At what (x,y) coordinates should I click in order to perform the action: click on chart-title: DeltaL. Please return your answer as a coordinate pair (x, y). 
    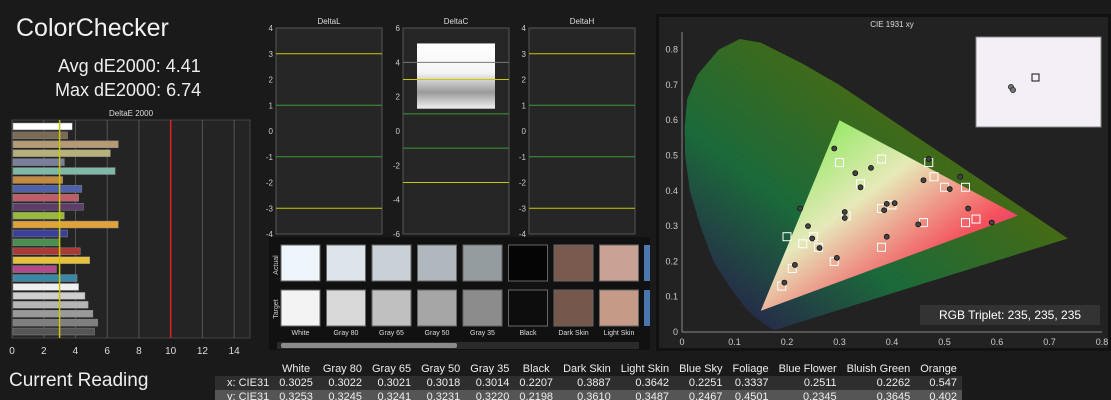
    Looking at the image, I should click on (329, 21).